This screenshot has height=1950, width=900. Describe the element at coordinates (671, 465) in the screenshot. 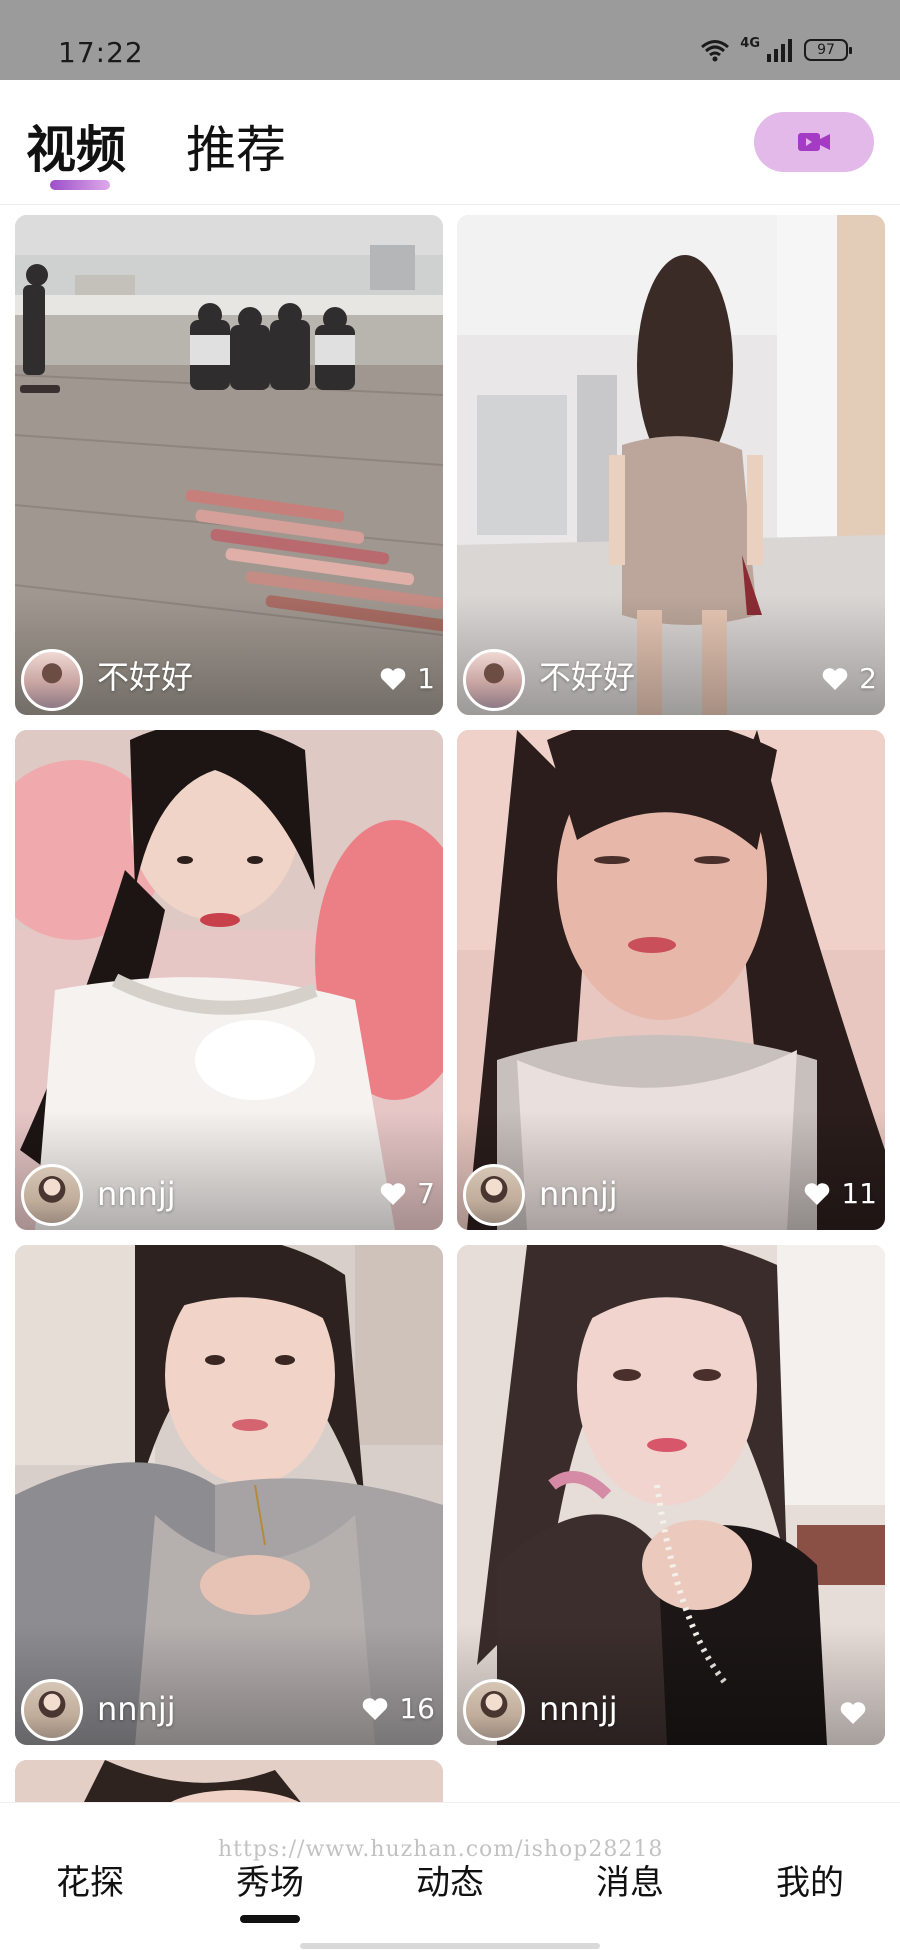

I see `video-card: 不好好 2` at that location.